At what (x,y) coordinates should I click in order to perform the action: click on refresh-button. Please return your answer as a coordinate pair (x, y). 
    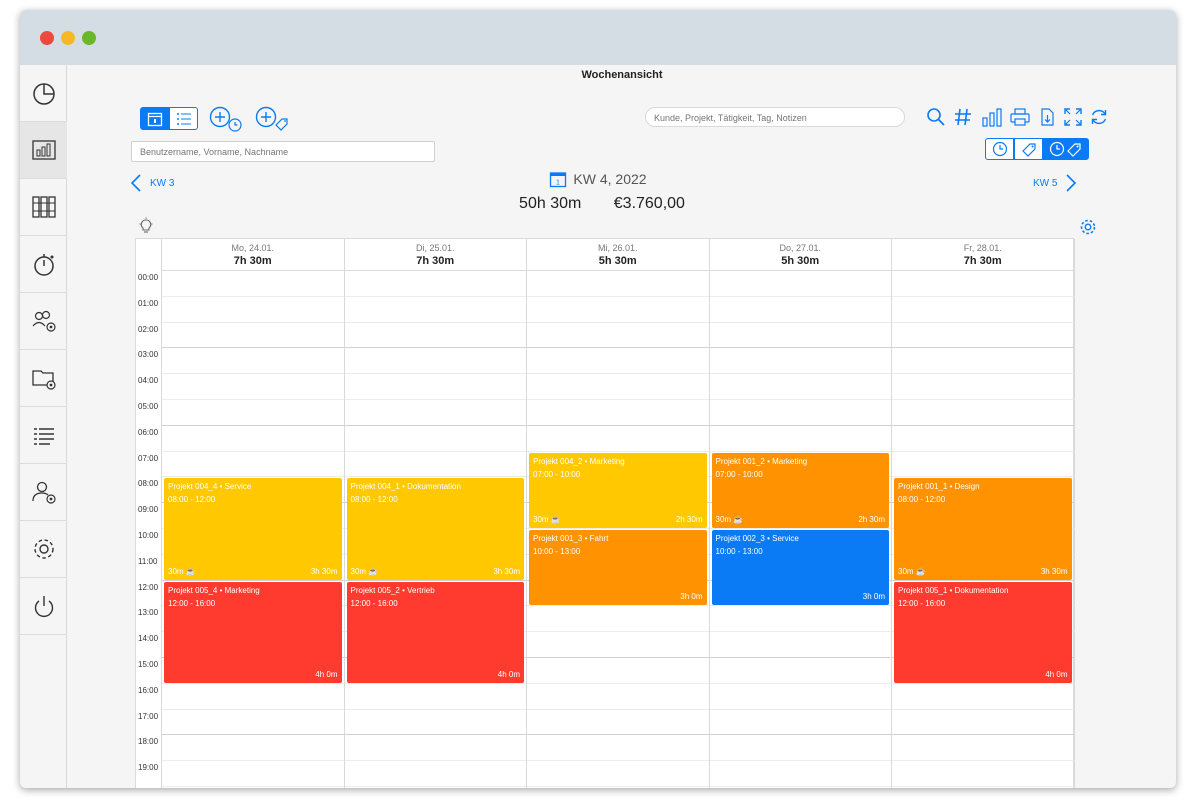
    Looking at the image, I should click on (1099, 117).